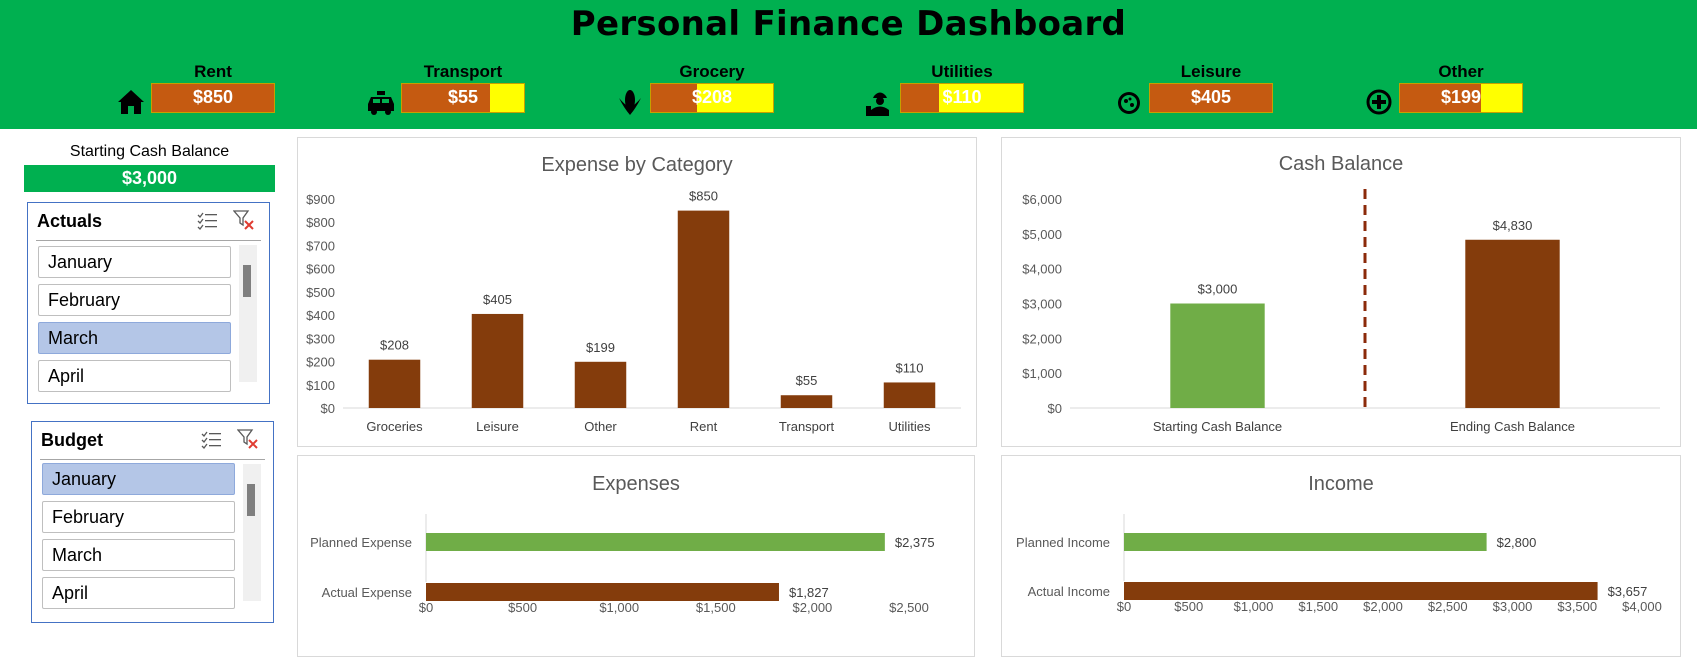 The width and height of the screenshot is (1697, 667). What do you see at coordinates (630, 102) in the screenshot?
I see `corn-icon` at bounding box center [630, 102].